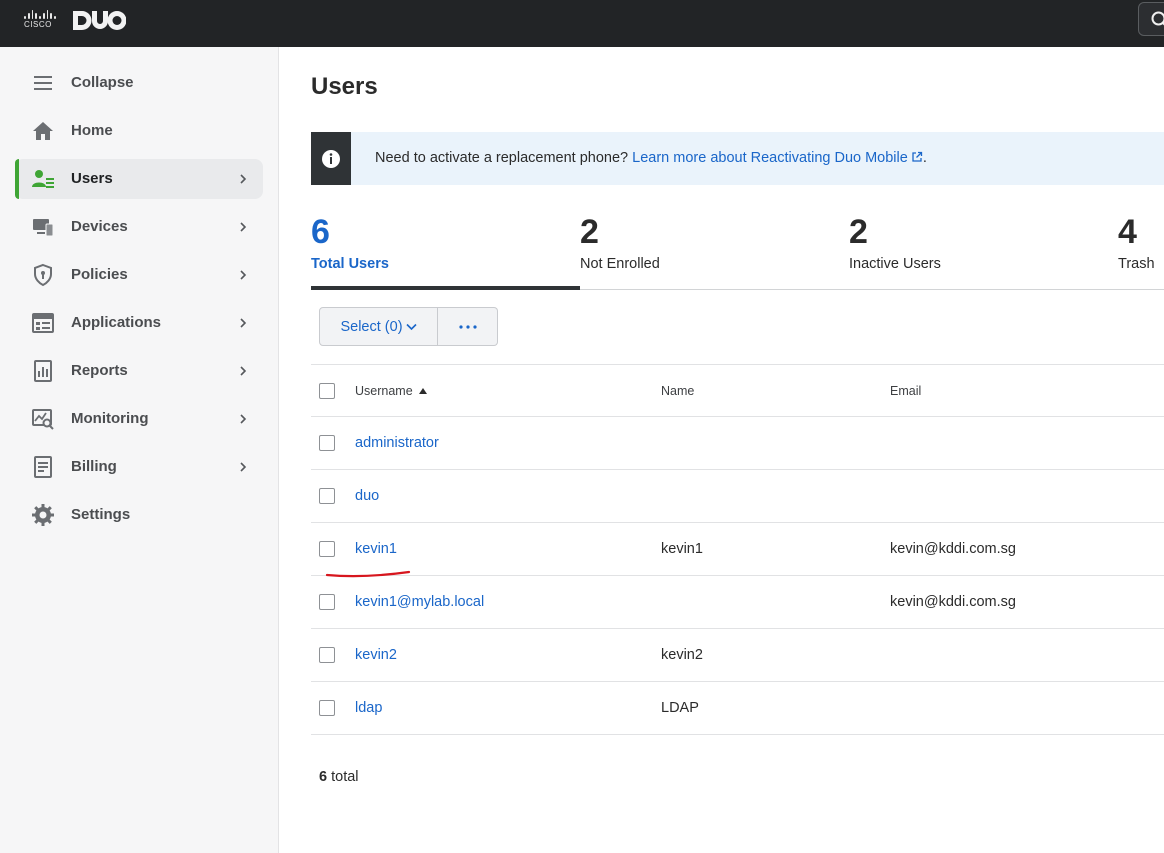  I want to click on stat-value: 6, so click(320, 232).